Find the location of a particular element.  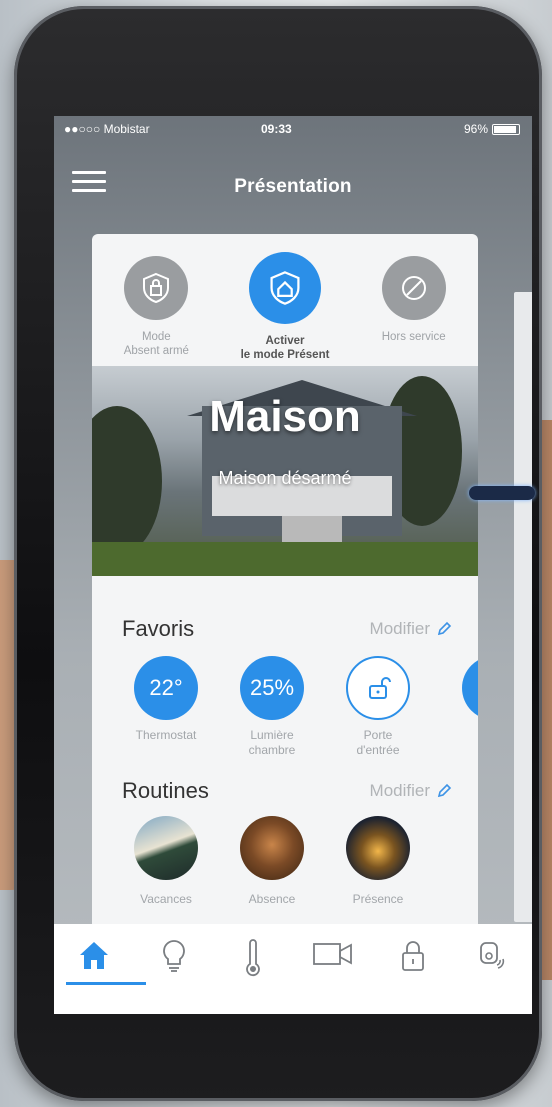

hero-status: Maison désarmé is located at coordinates (285, 478).